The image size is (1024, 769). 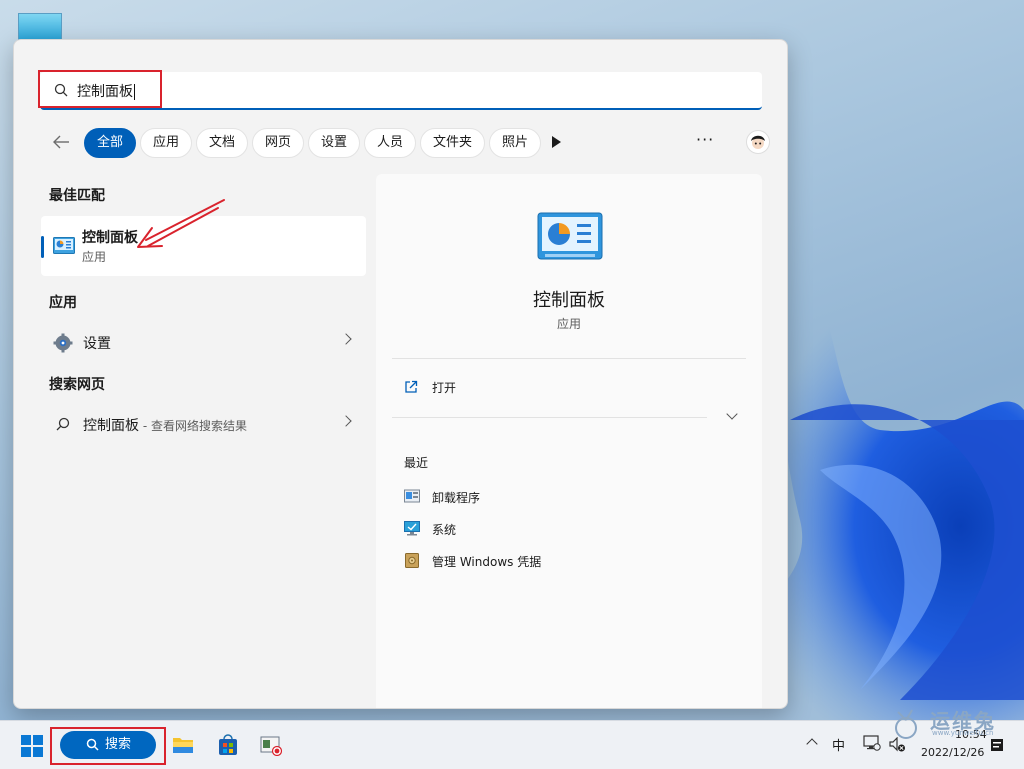 I want to click on chevron-down-icon, so click(x=732, y=414).